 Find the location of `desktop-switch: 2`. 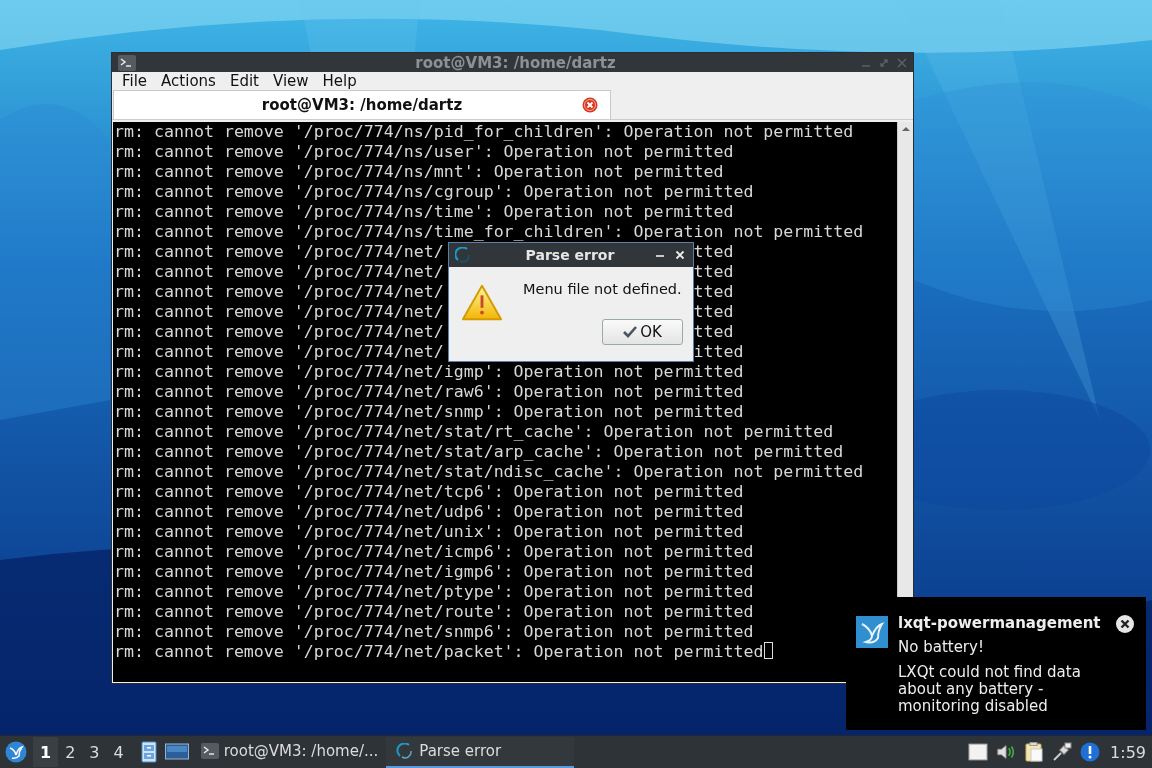

desktop-switch: 2 is located at coordinates (70, 752).